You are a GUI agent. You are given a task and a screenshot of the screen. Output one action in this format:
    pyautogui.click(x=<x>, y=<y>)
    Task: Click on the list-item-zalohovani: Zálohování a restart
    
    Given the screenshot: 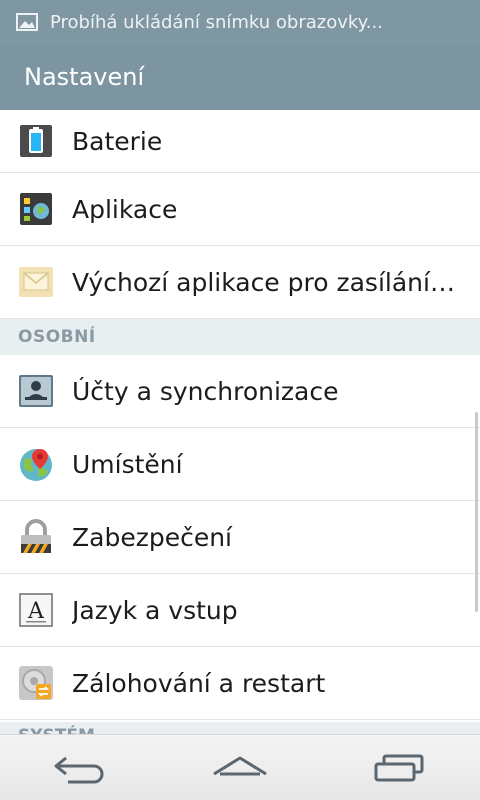 What is the action you would take?
    pyautogui.click(x=240, y=683)
    